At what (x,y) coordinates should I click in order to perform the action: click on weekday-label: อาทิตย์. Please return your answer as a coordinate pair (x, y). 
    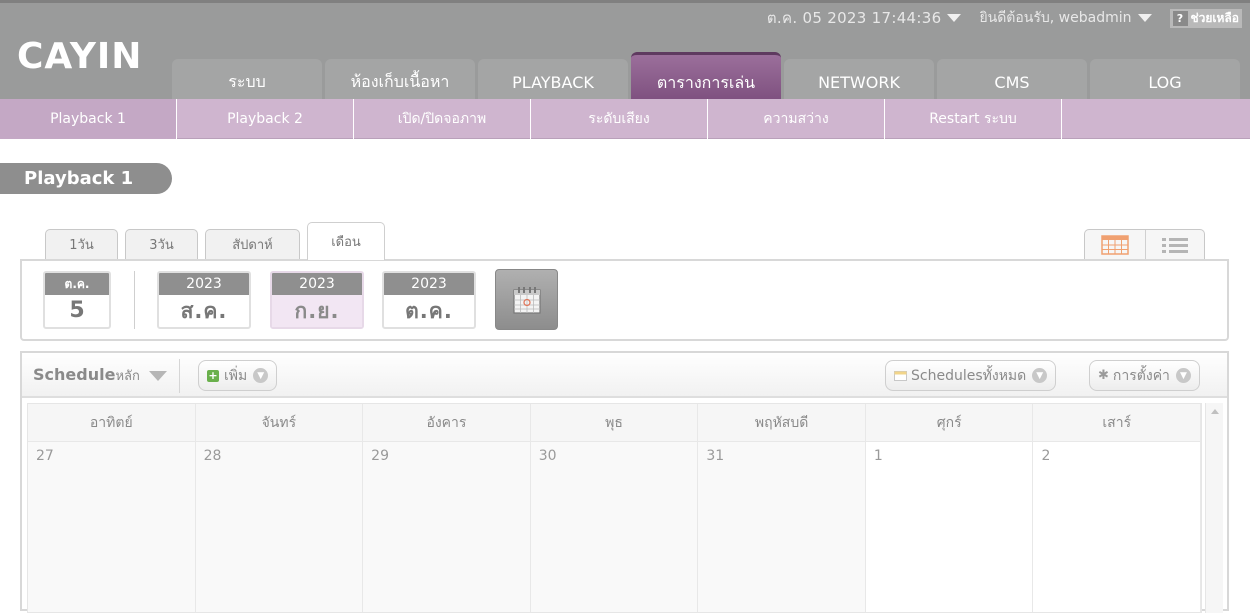
    Looking at the image, I should click on (112, 422).